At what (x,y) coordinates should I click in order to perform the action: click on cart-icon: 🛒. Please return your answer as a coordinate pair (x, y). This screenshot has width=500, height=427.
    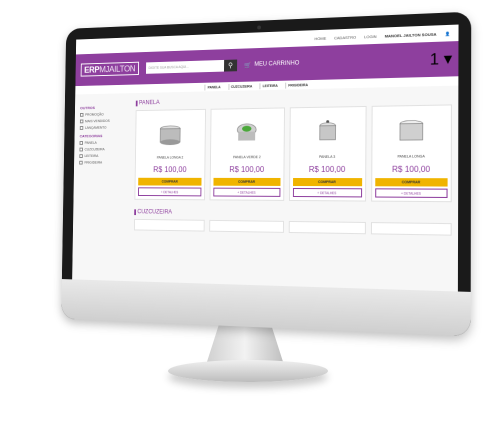
    Looking at the image, I should click on (247, 64).